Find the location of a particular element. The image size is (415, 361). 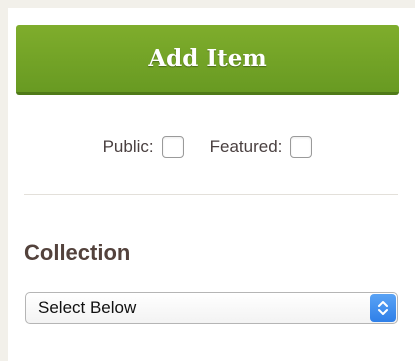

collection-select: Select Below is located at coordinates (211, 308).